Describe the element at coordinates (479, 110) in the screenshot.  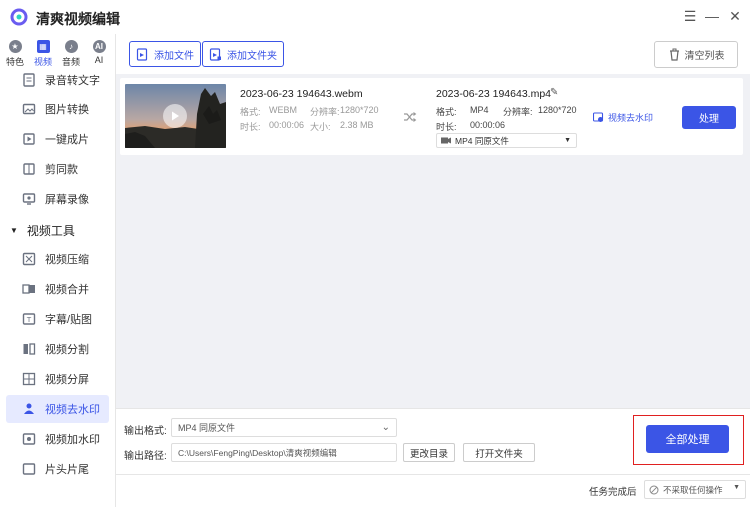
I see `output-format-value: MP4` at that location.